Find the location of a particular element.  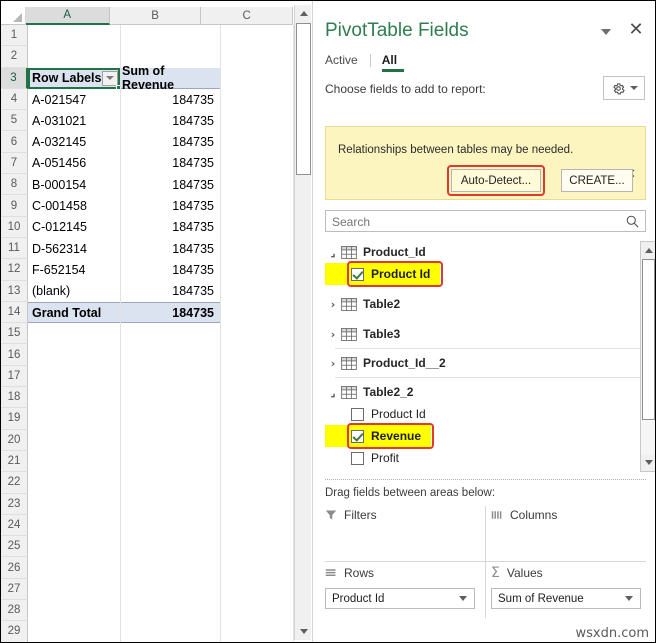

row-header-7: 7 is located at coordinates (14, 163).